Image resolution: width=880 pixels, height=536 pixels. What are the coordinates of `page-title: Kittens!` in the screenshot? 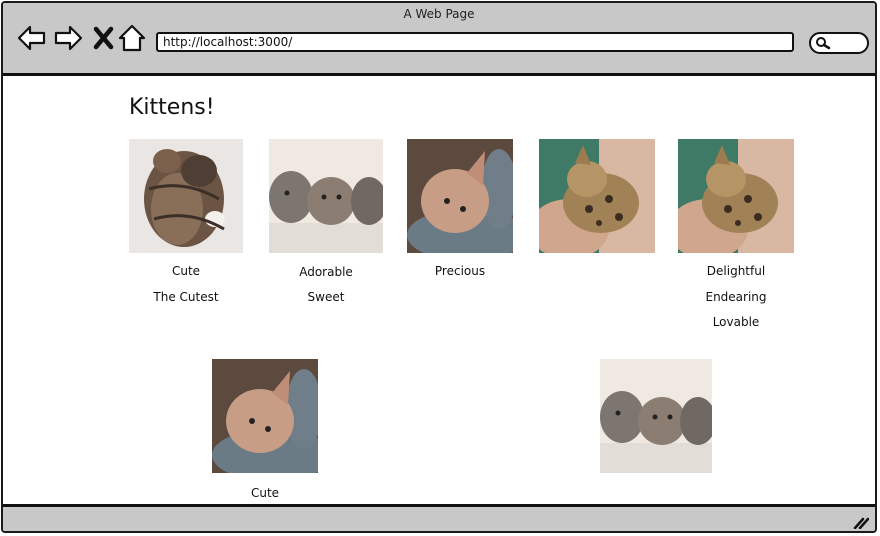 It's located at (172, 107).